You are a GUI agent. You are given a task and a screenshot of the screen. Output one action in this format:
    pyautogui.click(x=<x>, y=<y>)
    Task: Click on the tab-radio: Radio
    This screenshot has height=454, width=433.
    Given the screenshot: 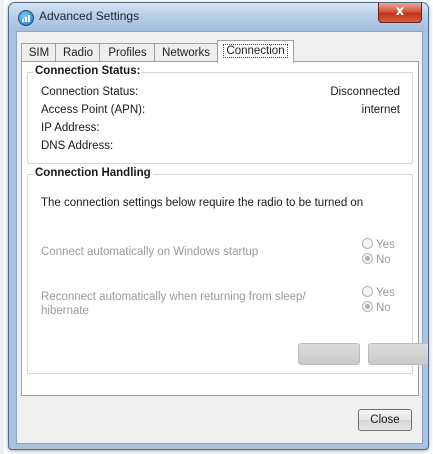 What is the action you would take?
    pyautogui.click(x=78, y=52)
    